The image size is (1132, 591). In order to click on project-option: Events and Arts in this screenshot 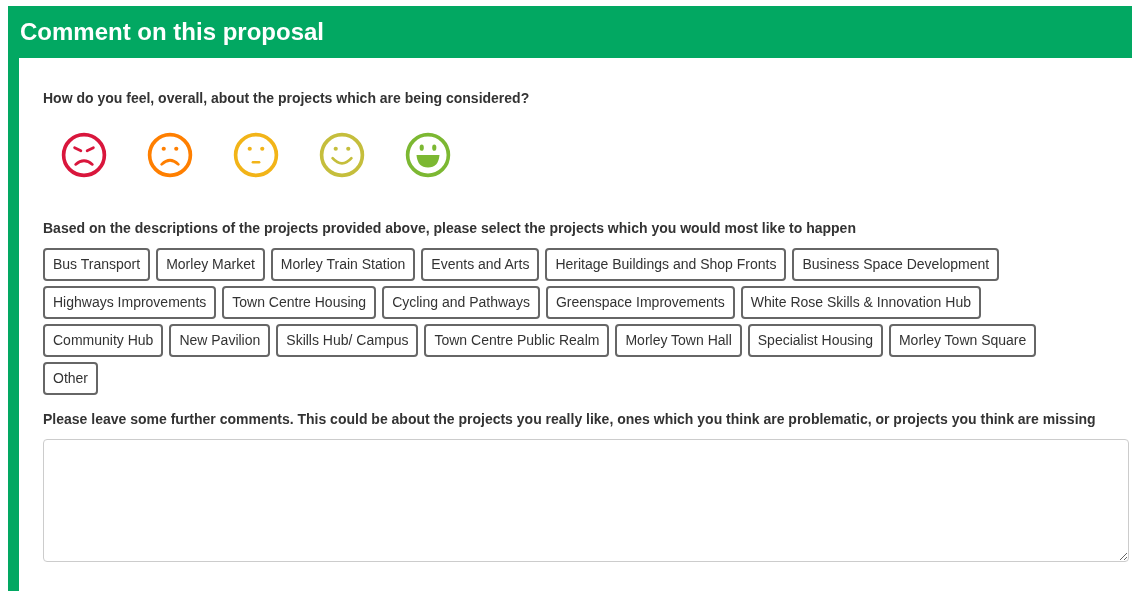, I will do `click(480, 264)`.